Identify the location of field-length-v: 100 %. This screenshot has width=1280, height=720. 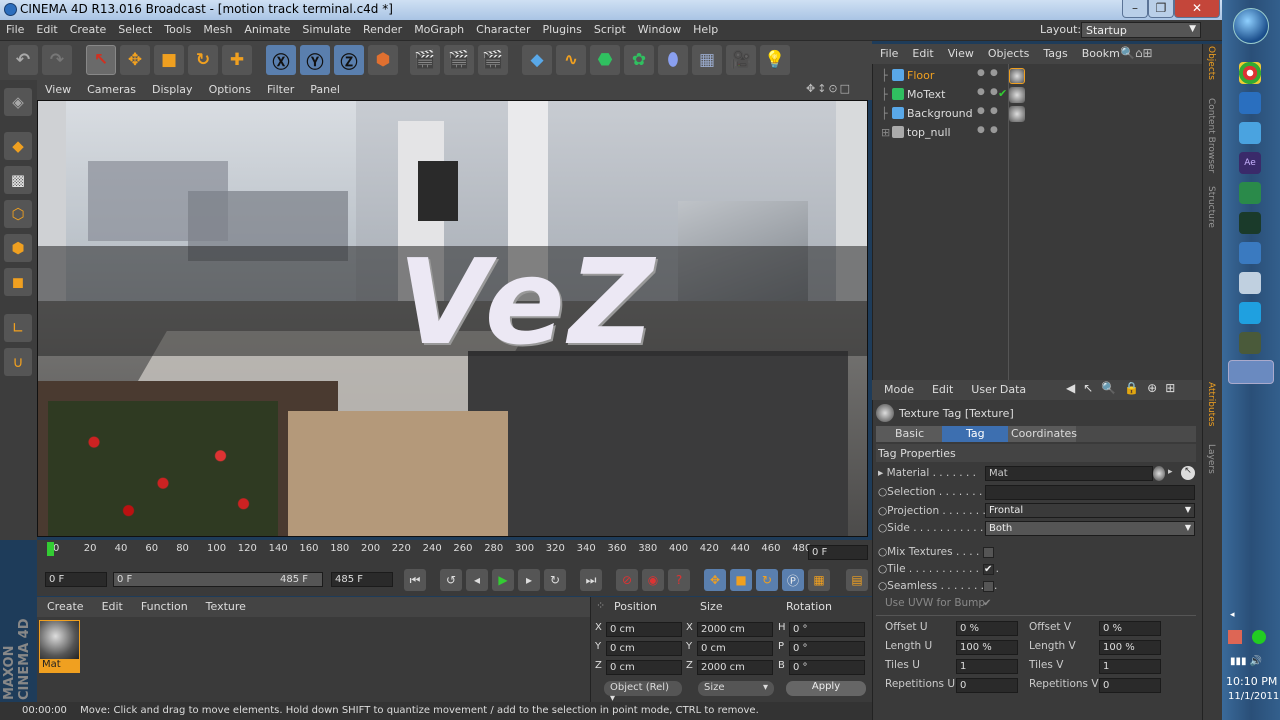
(1130, 647).